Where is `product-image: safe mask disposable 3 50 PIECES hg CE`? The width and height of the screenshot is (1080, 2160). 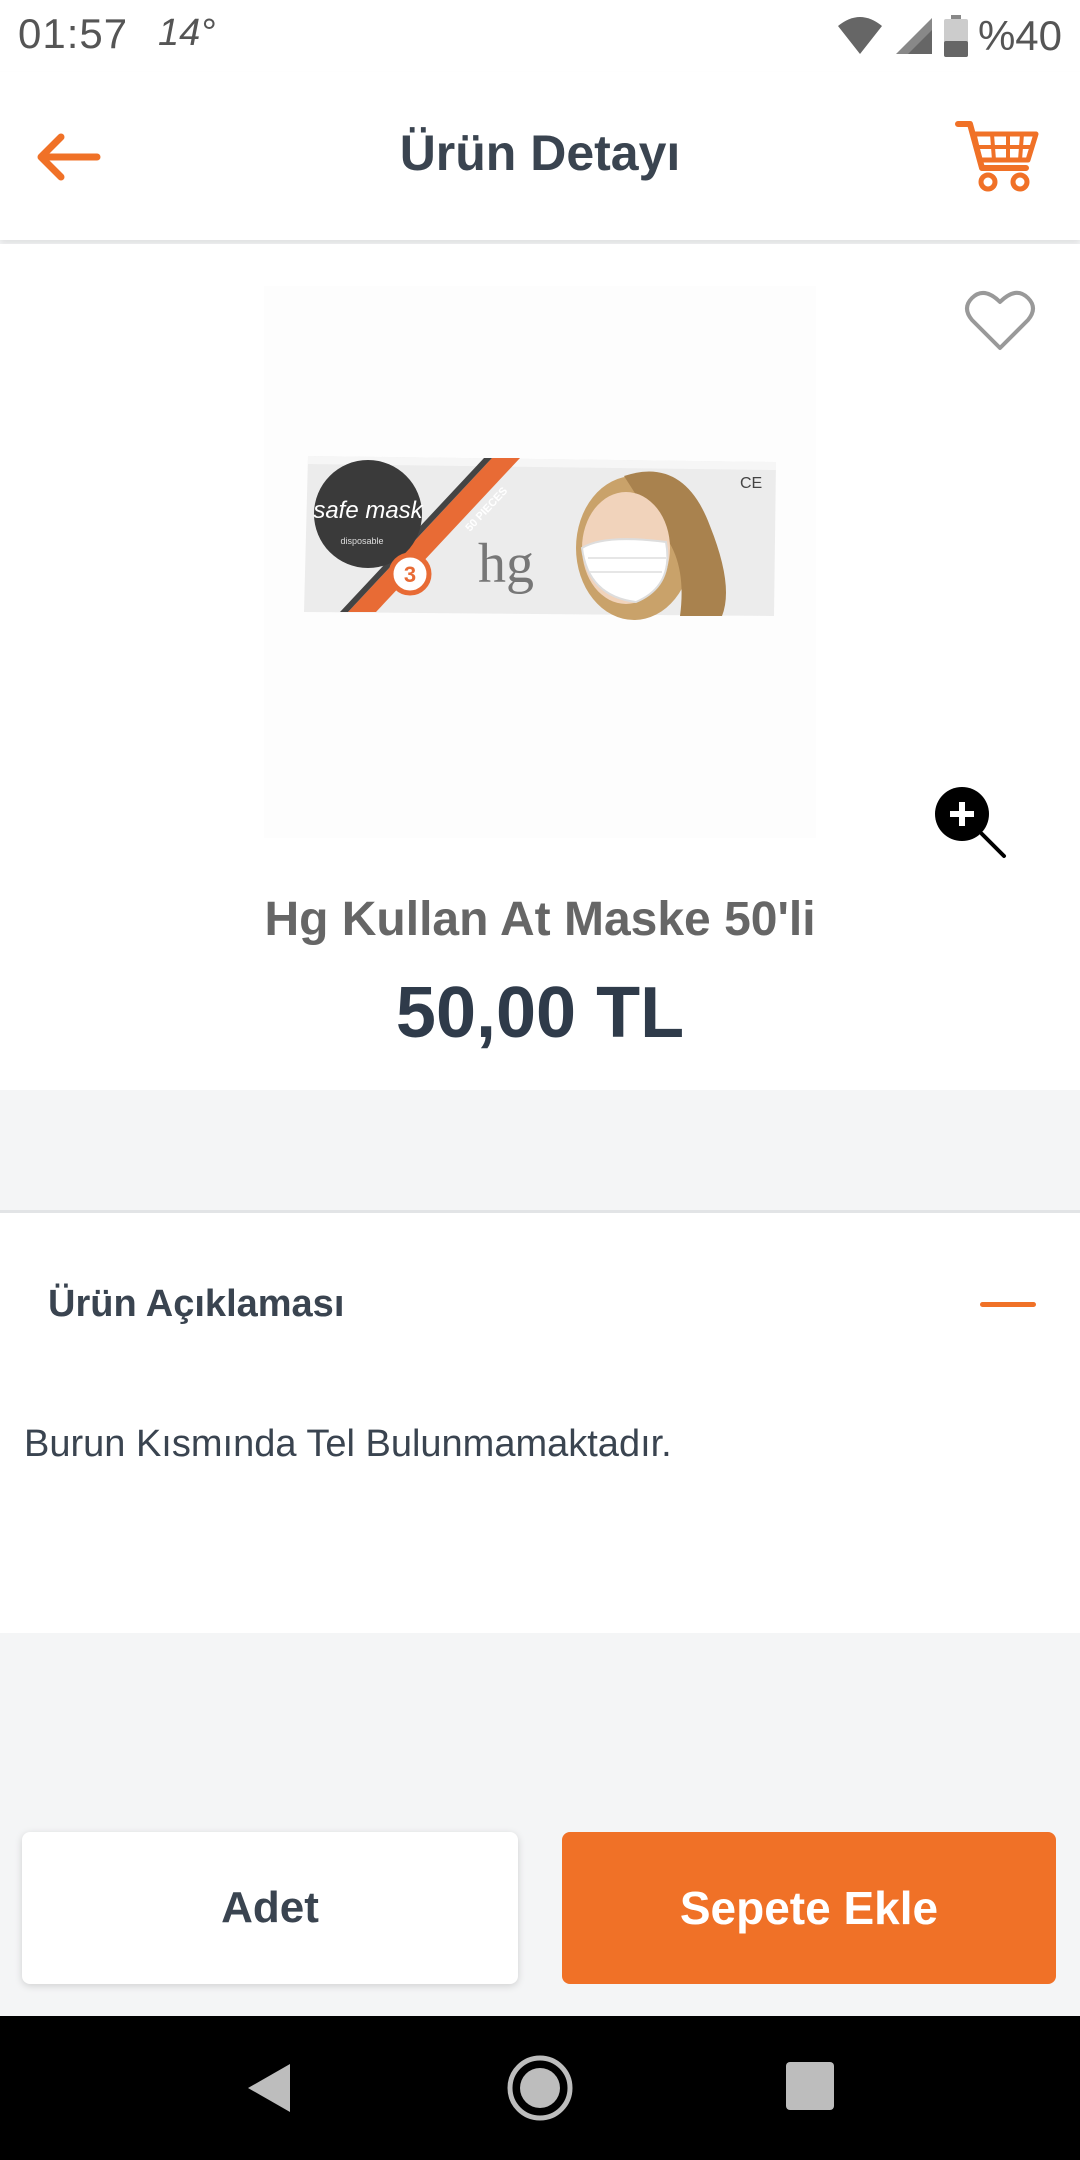 product-image: safe mask disposable 3 50 PIECES hg CE is located at coordinates (540, 562).